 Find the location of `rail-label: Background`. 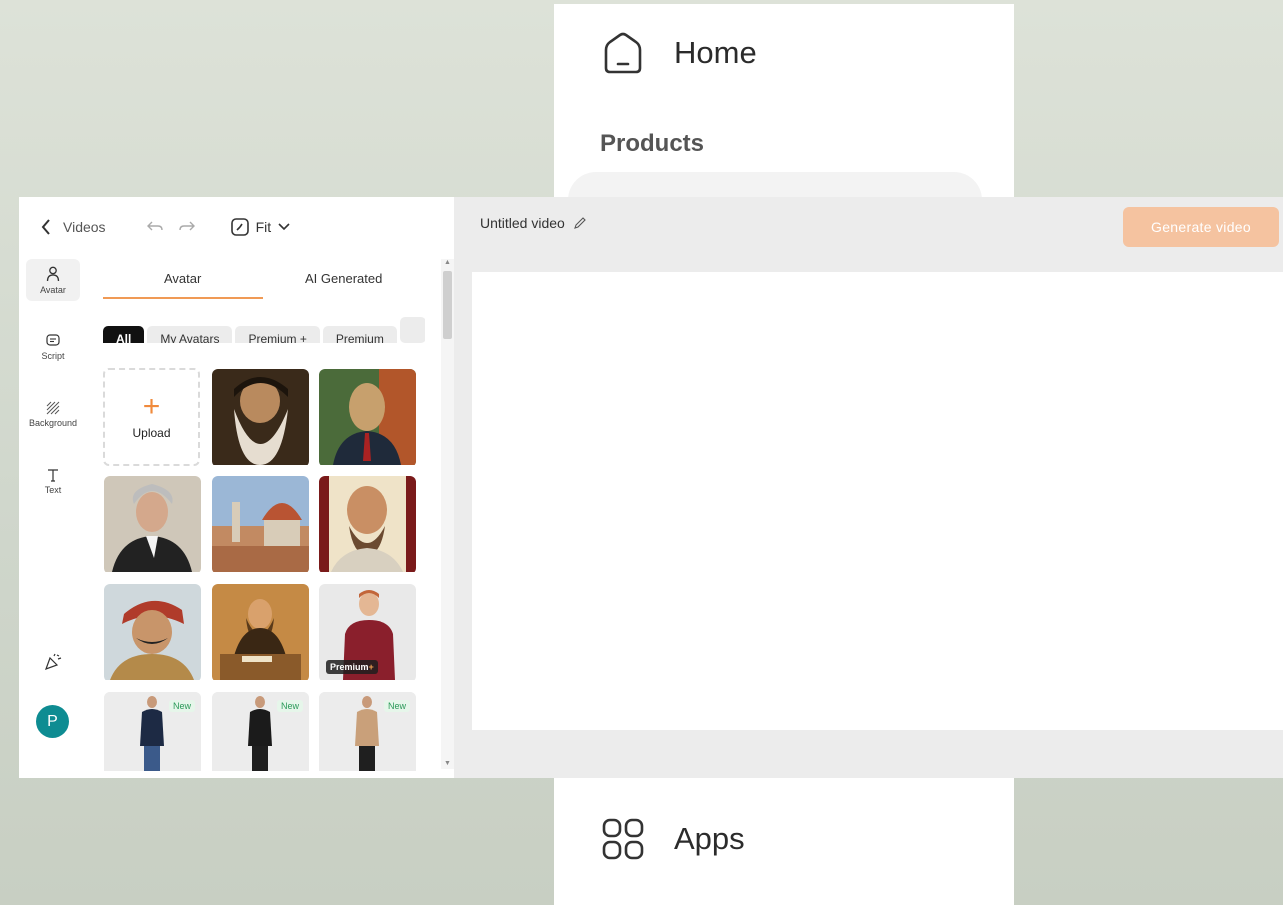

rail-label: Background is located at coordinates (53, 422).